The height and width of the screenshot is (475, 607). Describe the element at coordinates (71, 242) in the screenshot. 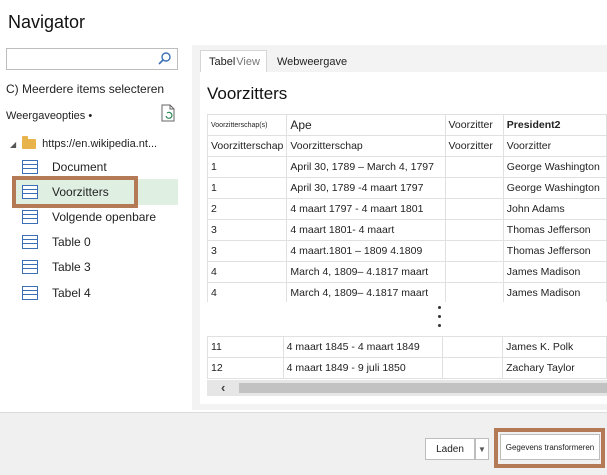

I see `nav-item-label: Table 0` at that location.